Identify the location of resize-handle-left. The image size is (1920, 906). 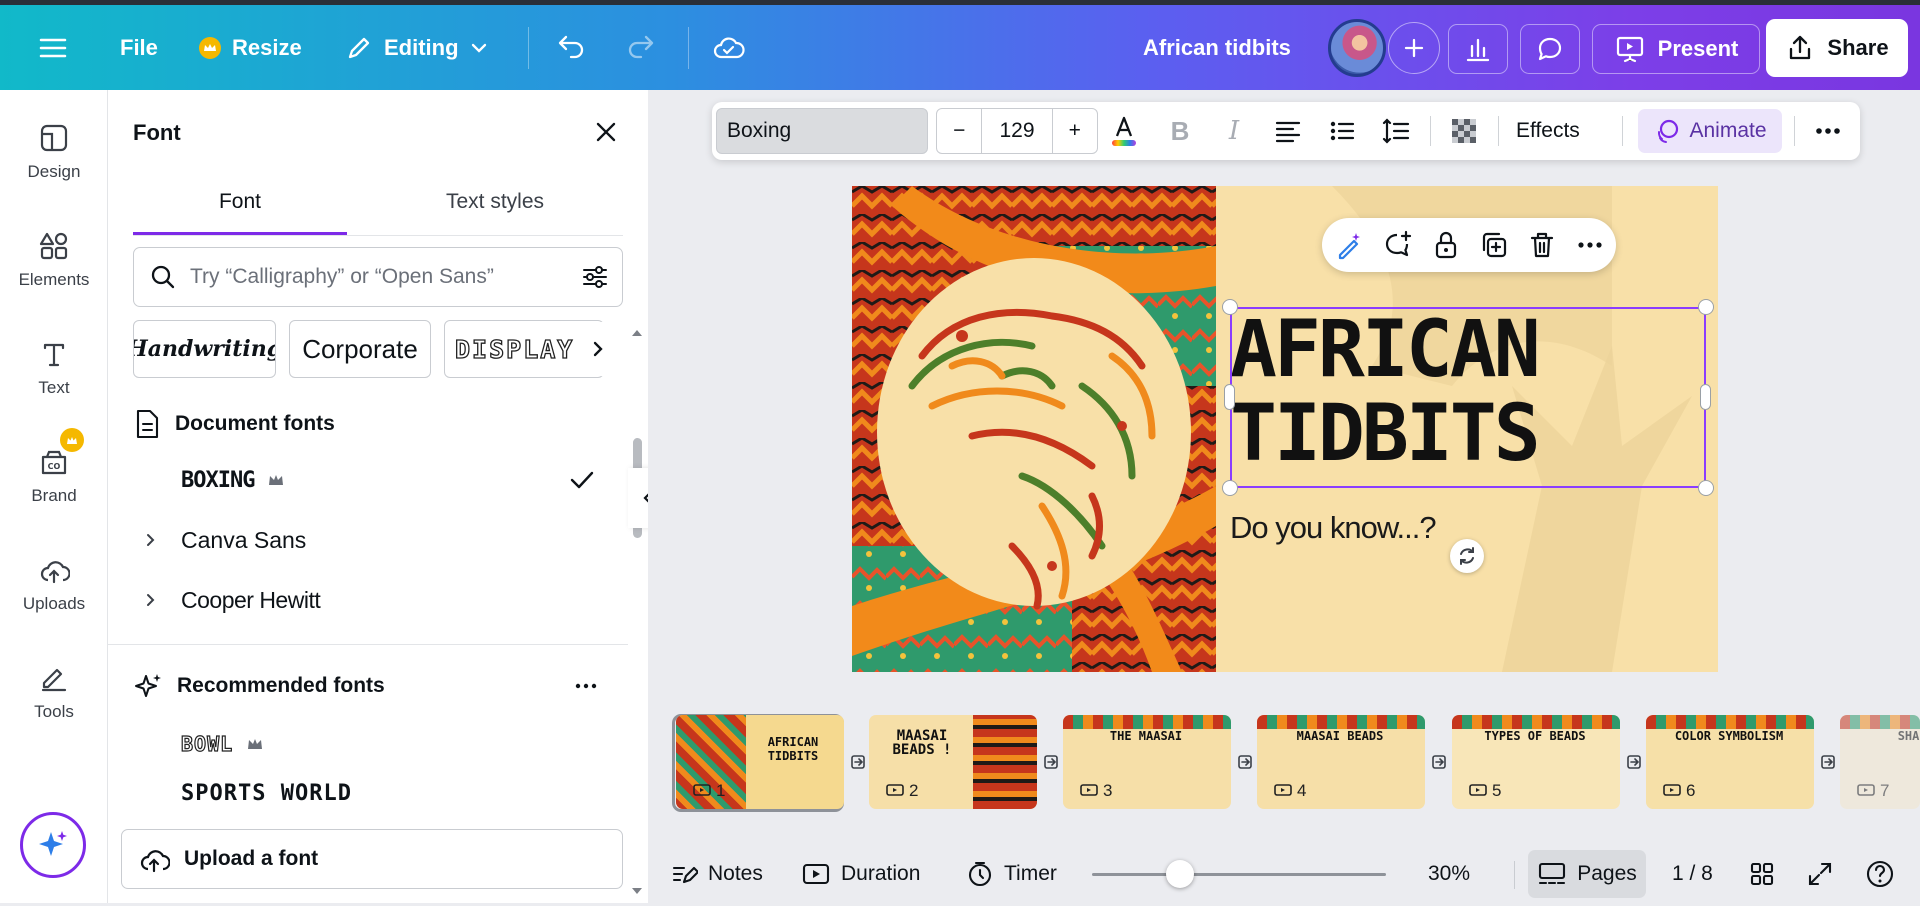
(1229, 397).